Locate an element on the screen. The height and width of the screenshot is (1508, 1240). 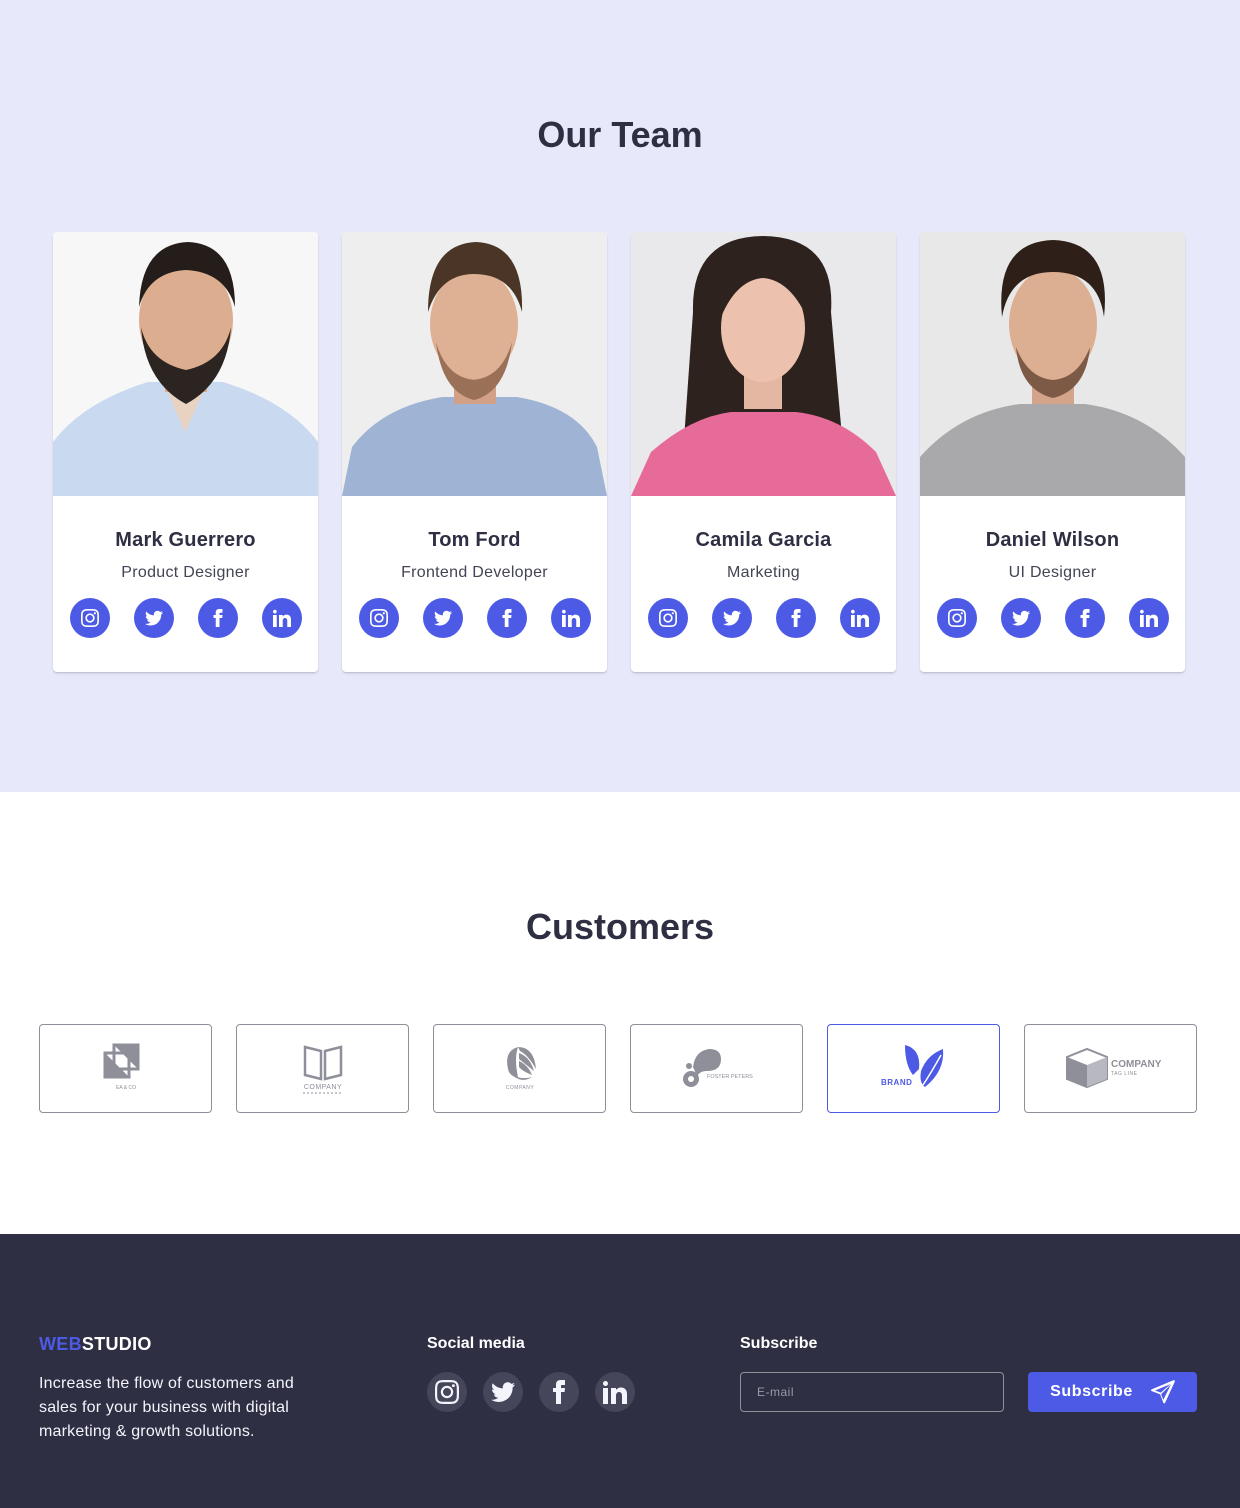
send-icon is located at coordinates (1163, 1392).